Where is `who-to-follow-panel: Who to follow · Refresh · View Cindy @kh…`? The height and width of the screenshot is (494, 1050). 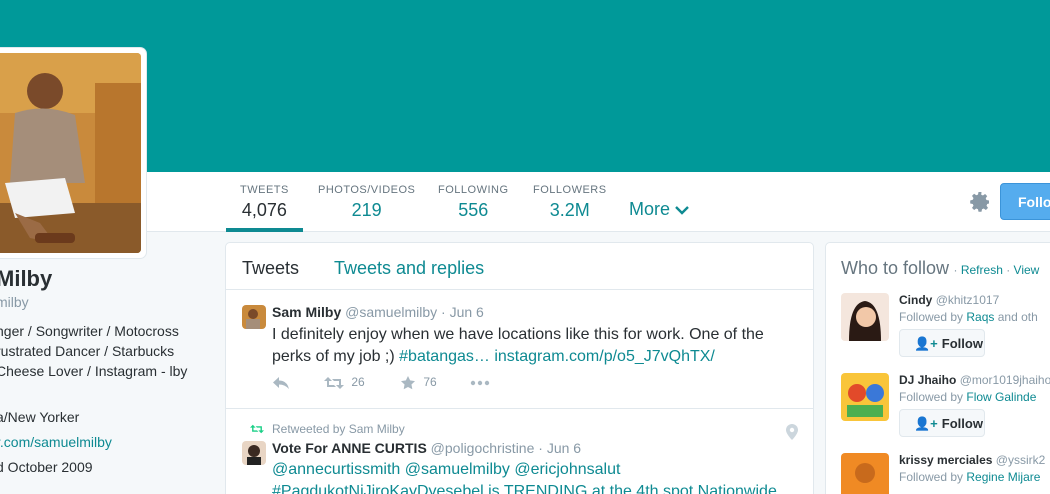 who-to-follow-panel: Who to follow · Refresh · View Cindy @kh… is located at coordinates (937, 368).